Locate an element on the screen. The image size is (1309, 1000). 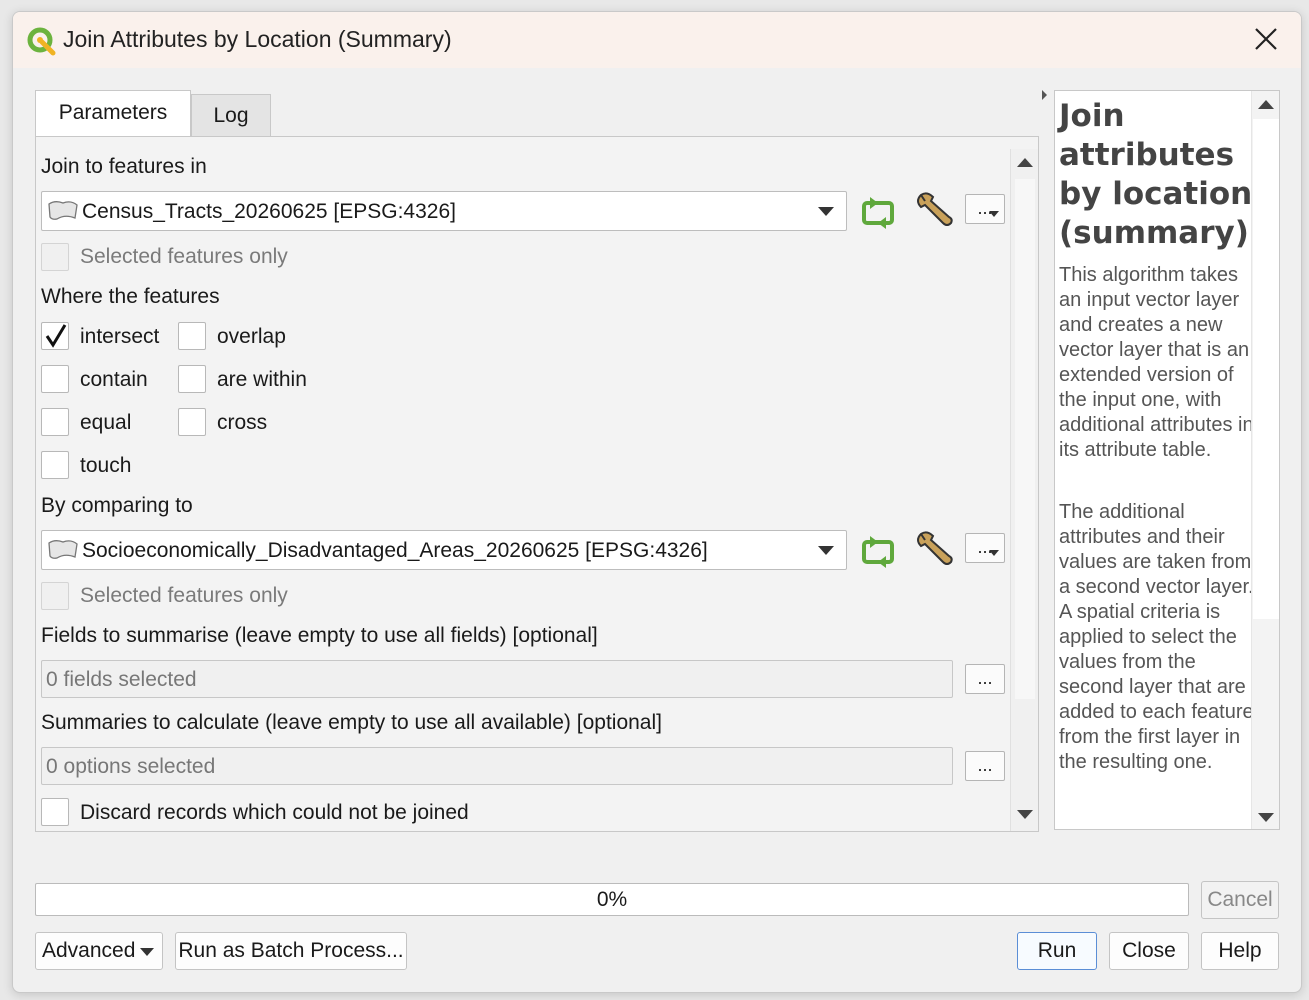
window-title: Join Attributes by Location (Summary) is located at coordinates (257, 39).